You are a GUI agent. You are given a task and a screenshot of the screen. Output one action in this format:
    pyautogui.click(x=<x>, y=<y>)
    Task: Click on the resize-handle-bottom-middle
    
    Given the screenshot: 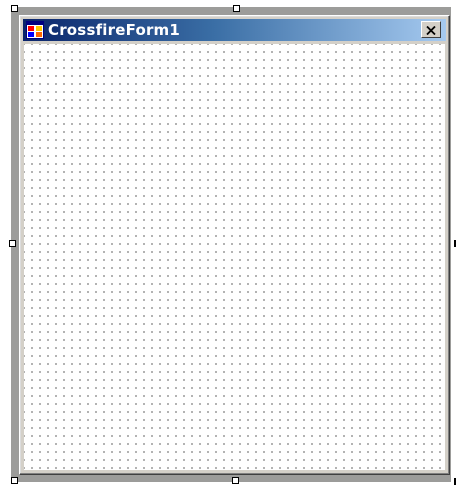 What is the action you would take?
    pyautogui.click(x=235, y=480)
    